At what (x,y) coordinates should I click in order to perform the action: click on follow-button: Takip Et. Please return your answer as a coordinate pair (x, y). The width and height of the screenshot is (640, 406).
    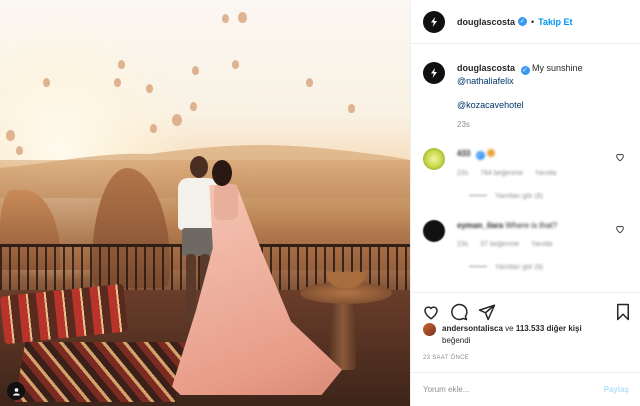
    Looking at the image, I should click on (555, 22).